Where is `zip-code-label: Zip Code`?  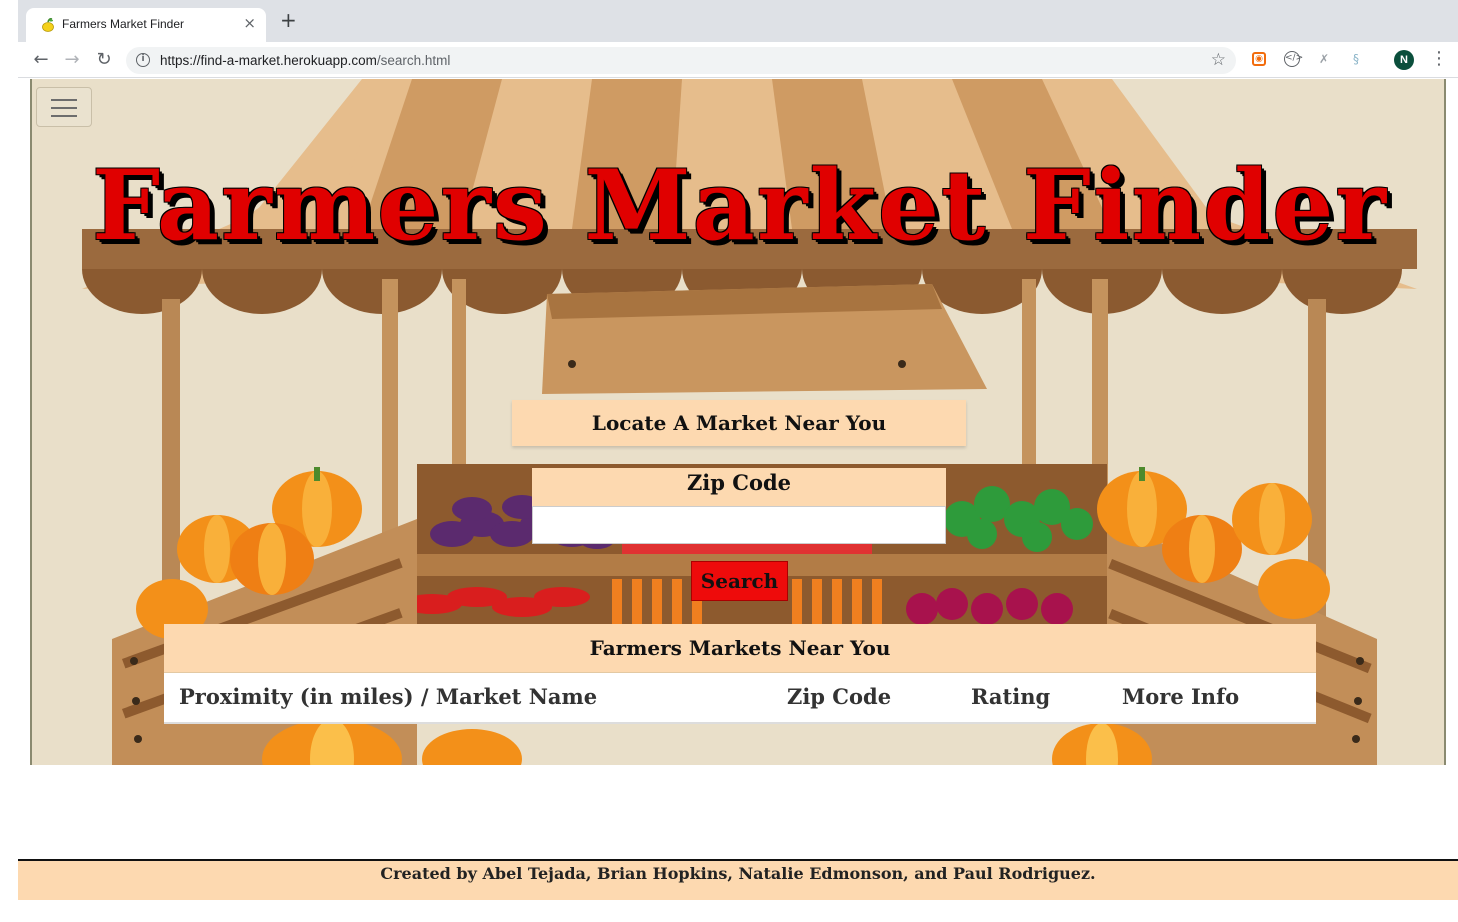
zip-code-label: Zip Code is located at coordinates (739, 487).